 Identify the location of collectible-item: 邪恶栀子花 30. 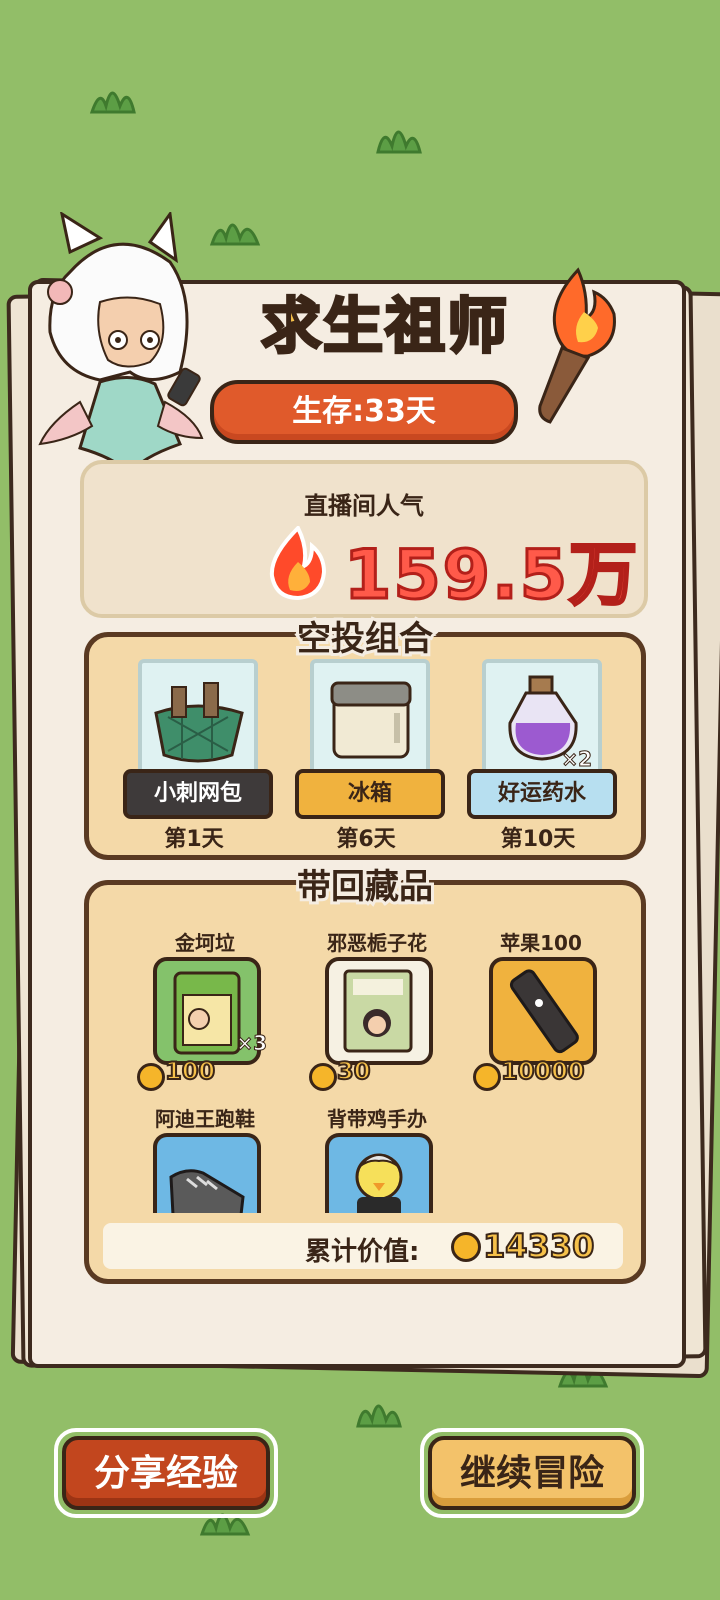
(377, 1009).